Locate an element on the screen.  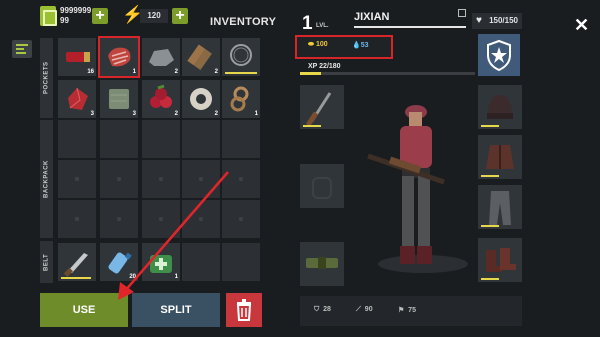
knife-icon is located at coordinates (75, 265).